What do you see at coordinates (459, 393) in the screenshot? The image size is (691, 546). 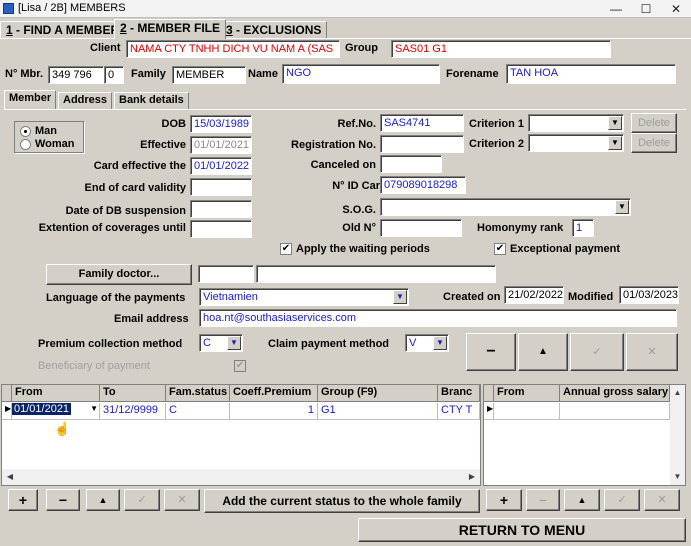 I see `col-header-branch: Branc` at bounding box center [459, 393].